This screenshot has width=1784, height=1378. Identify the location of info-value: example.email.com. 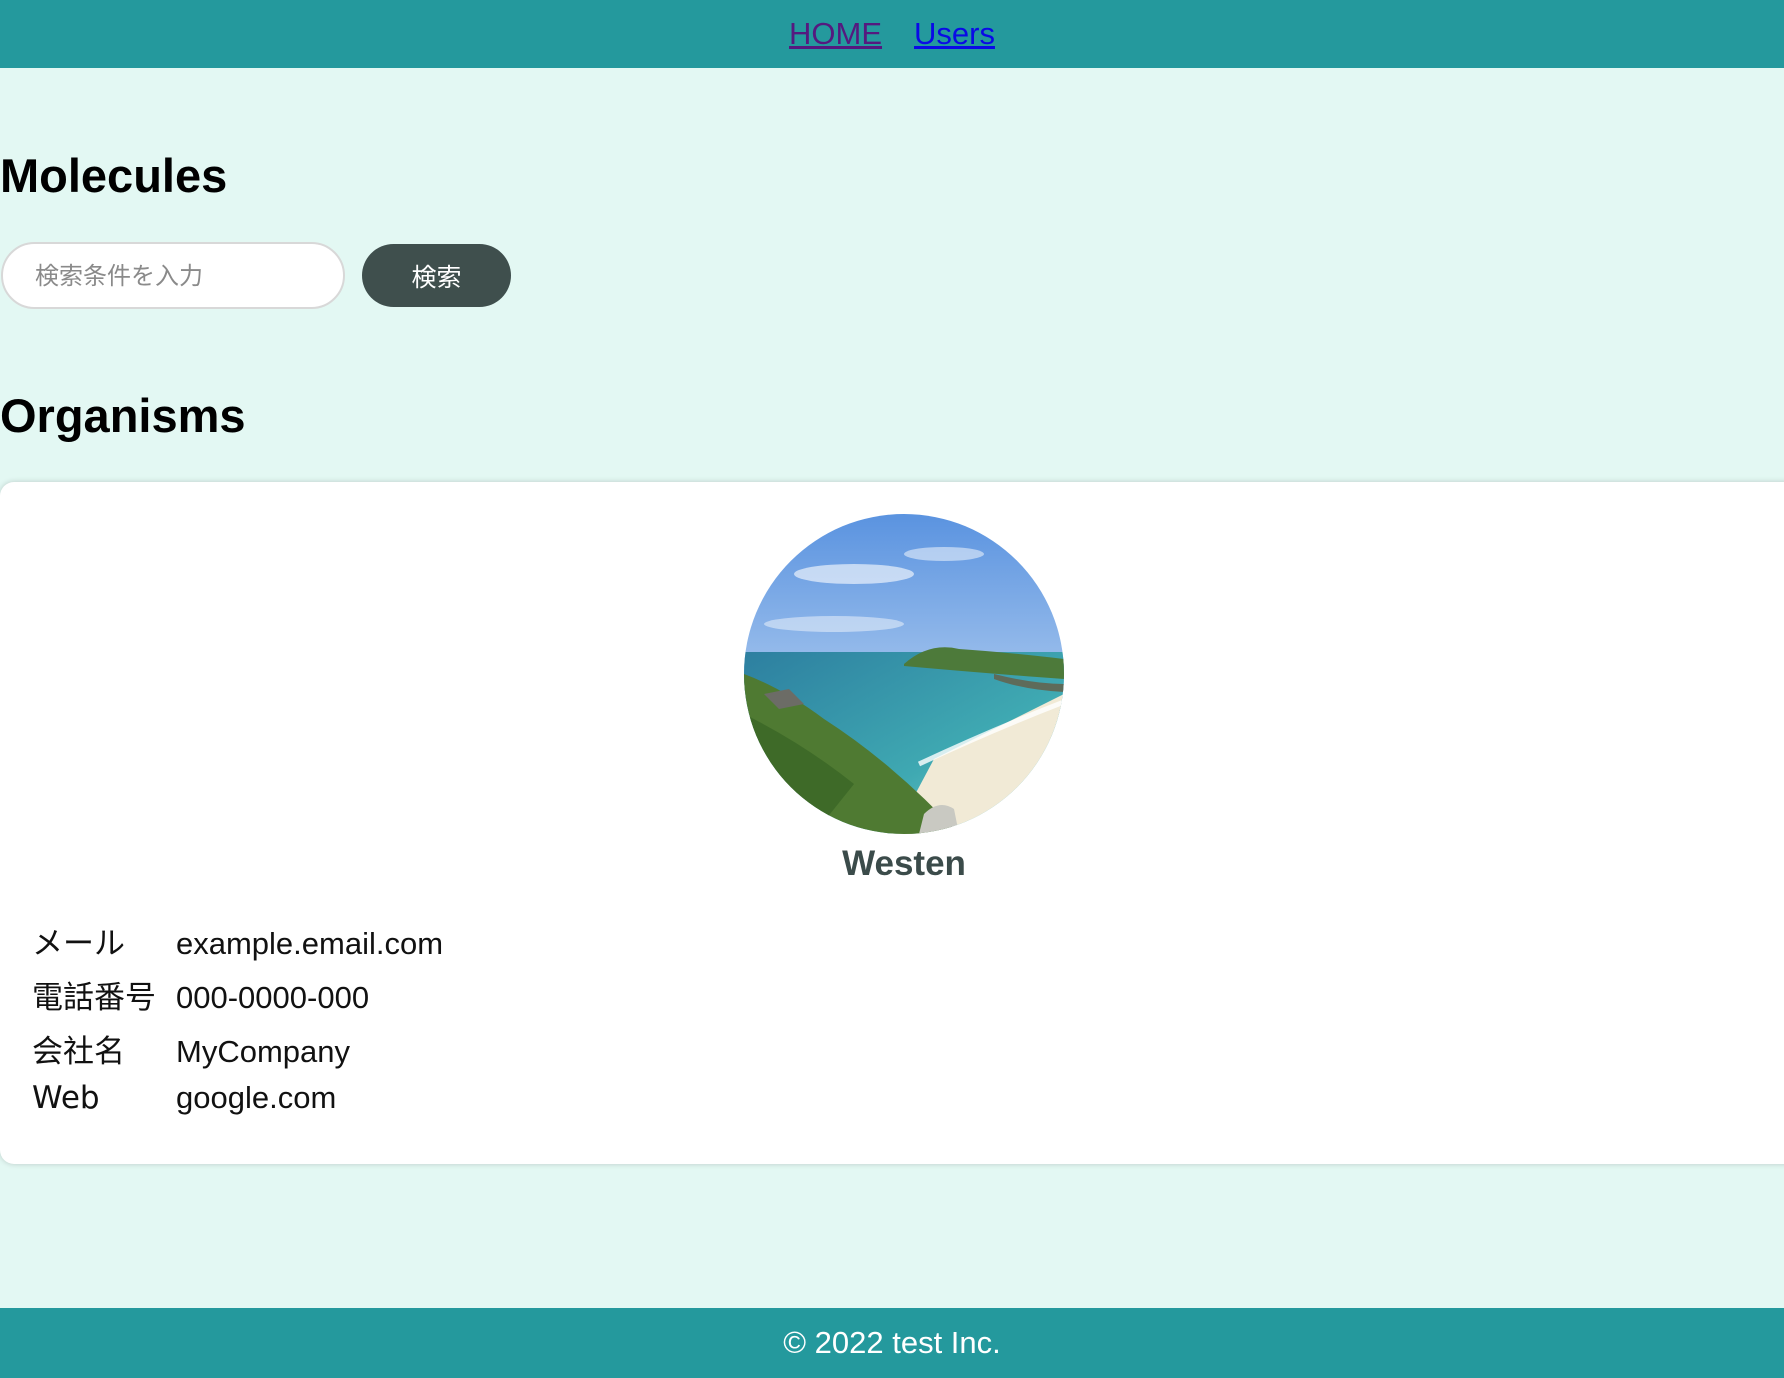
(310, 943).